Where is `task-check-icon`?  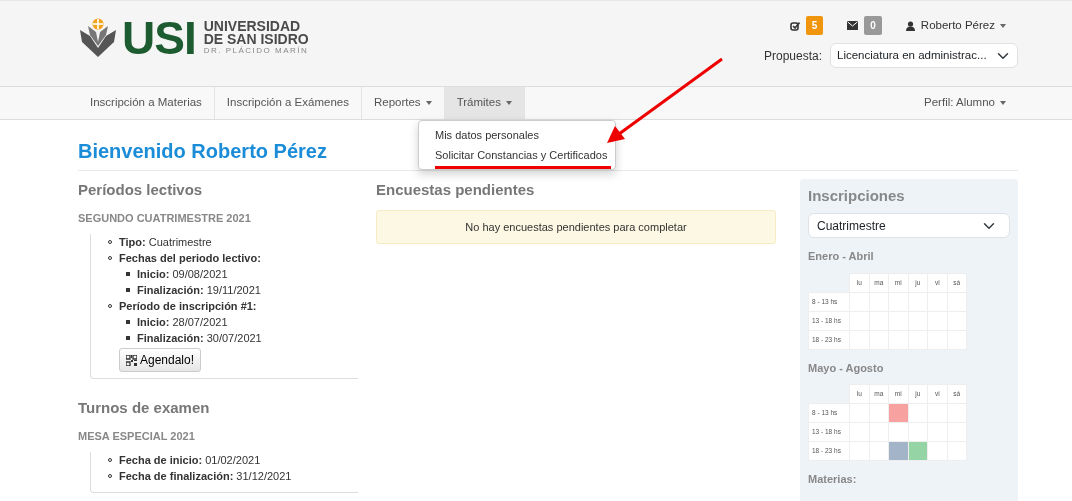 task-check-icon is located at coordinates (794, 25).